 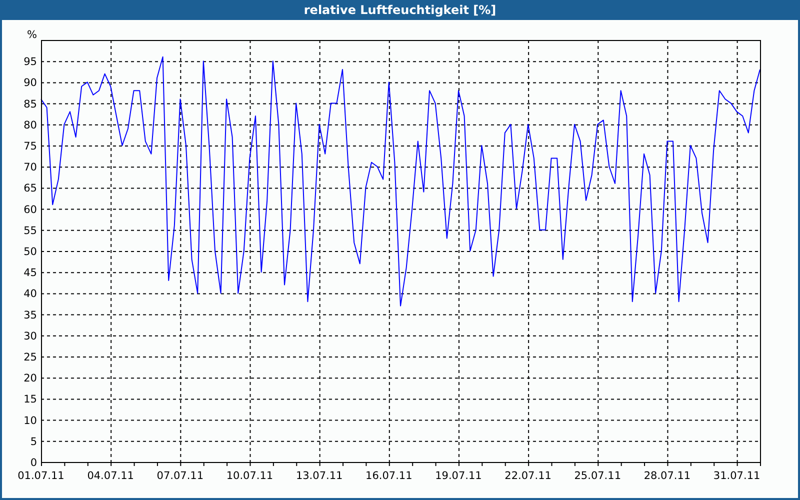 I want to click on x-tick-label: 01.07.11, so click(x=41, y=476).